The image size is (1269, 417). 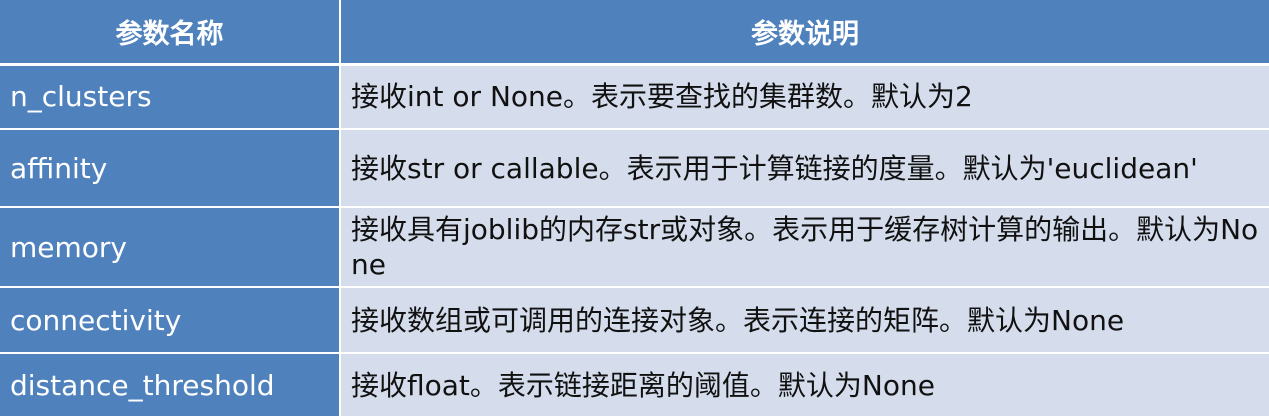 What do you see at coordinates (804, 247) in the screenshot?
I see `param-description-cell: 接收具有joblib的内存str或对象。表示用于缓存树计算的输出。默认为None` at bounding box center [804, 247].